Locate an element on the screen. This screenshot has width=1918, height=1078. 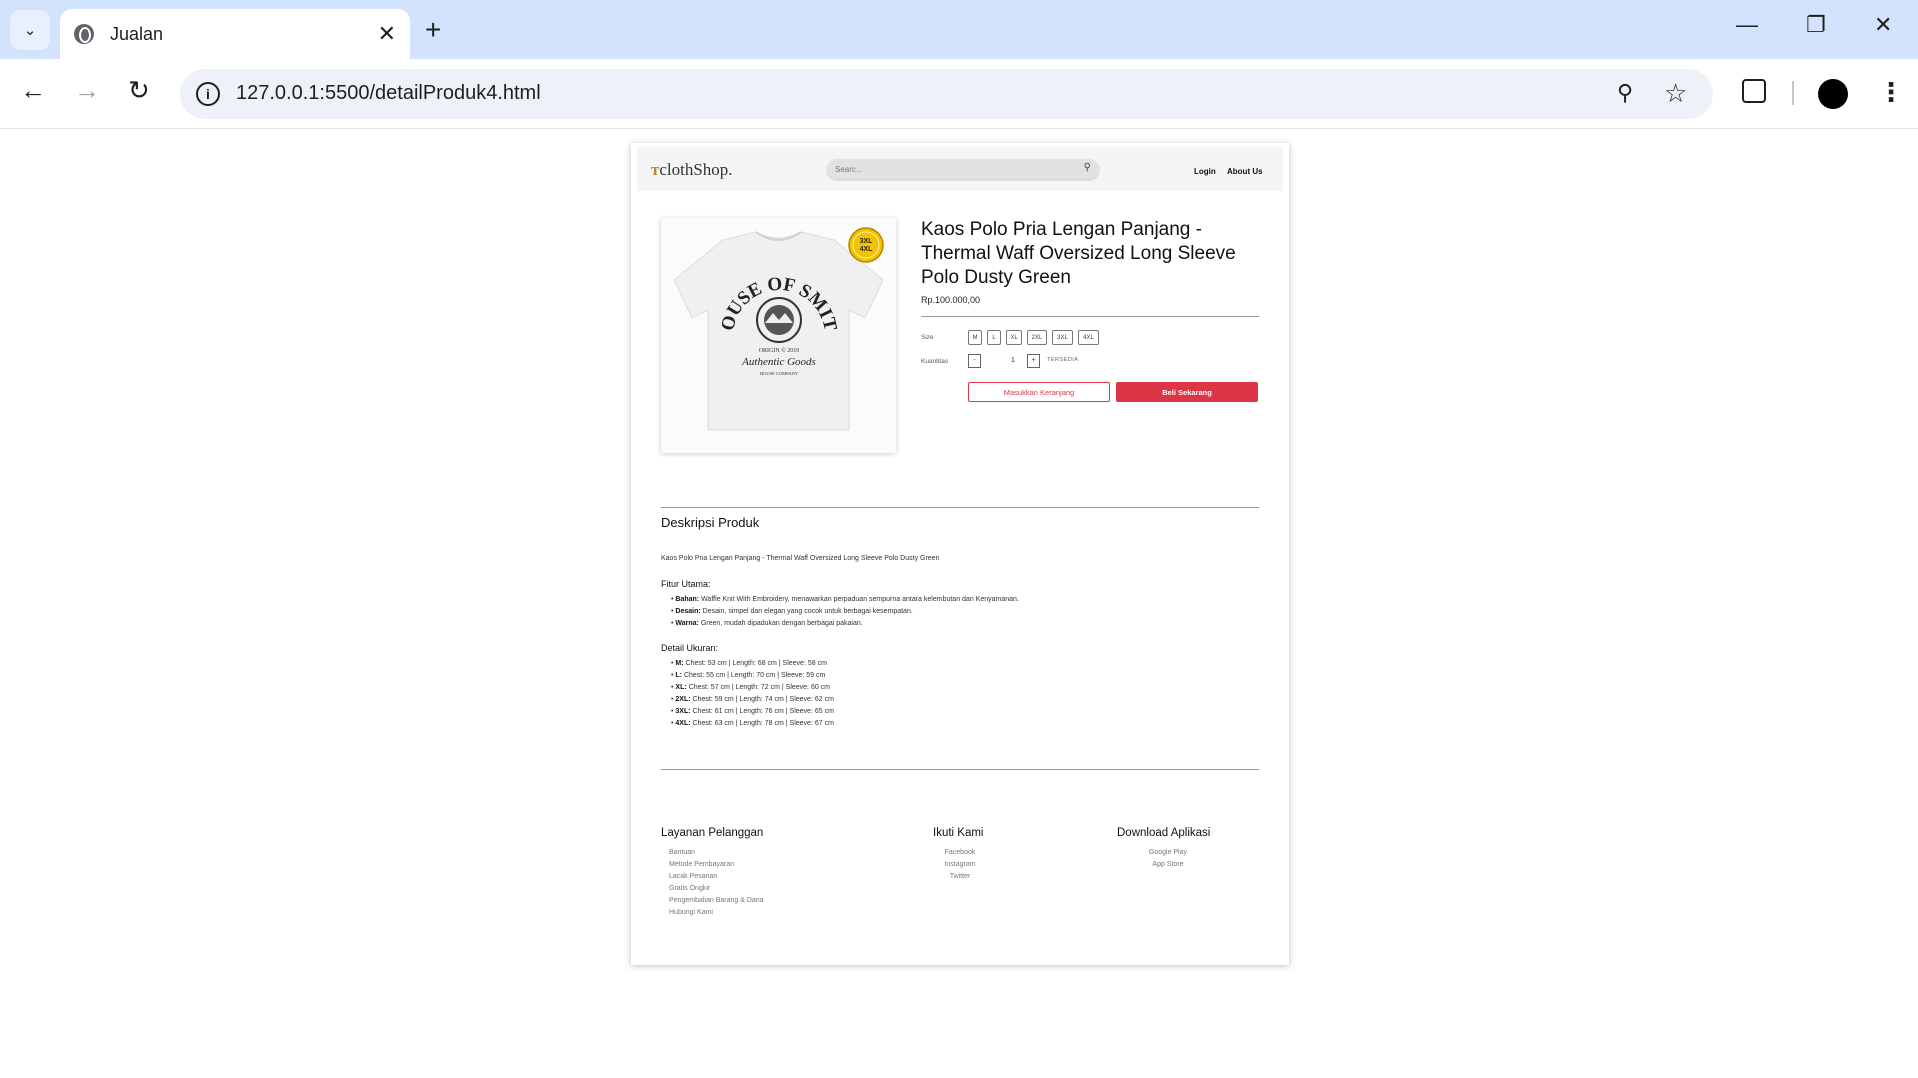
close-tab-icon: ✕ is located at coordinates (387, 34).